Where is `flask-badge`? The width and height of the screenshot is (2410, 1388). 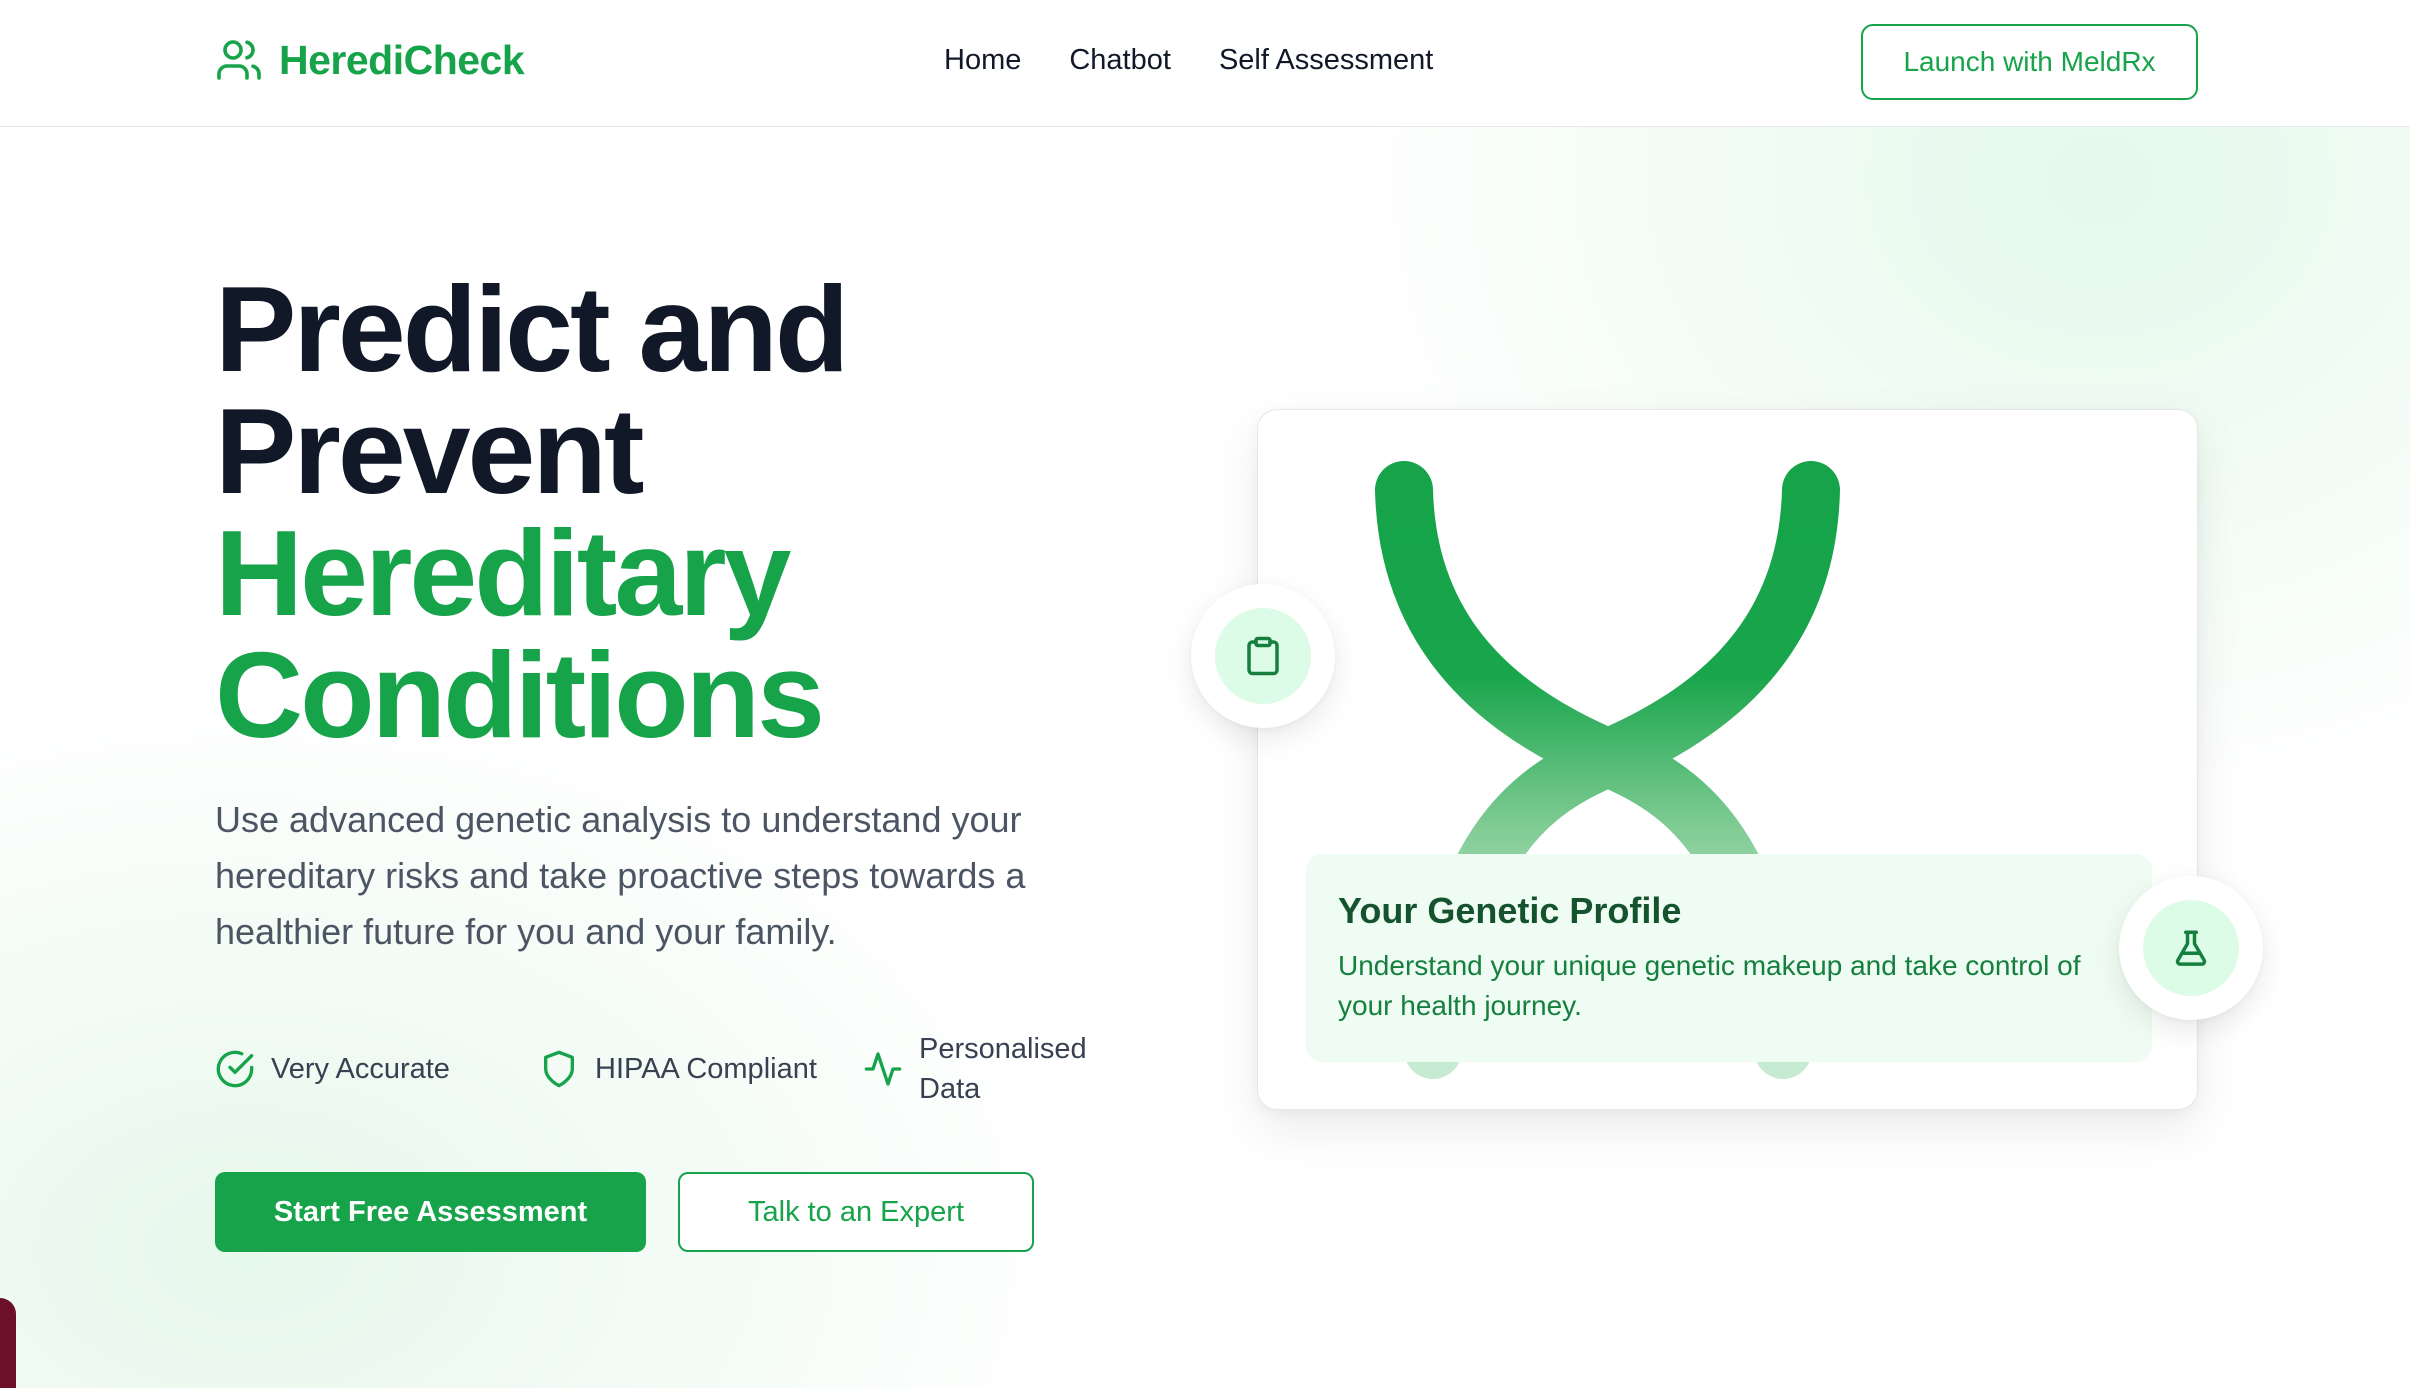
flask-badge is located at coordinates (2191, 948).